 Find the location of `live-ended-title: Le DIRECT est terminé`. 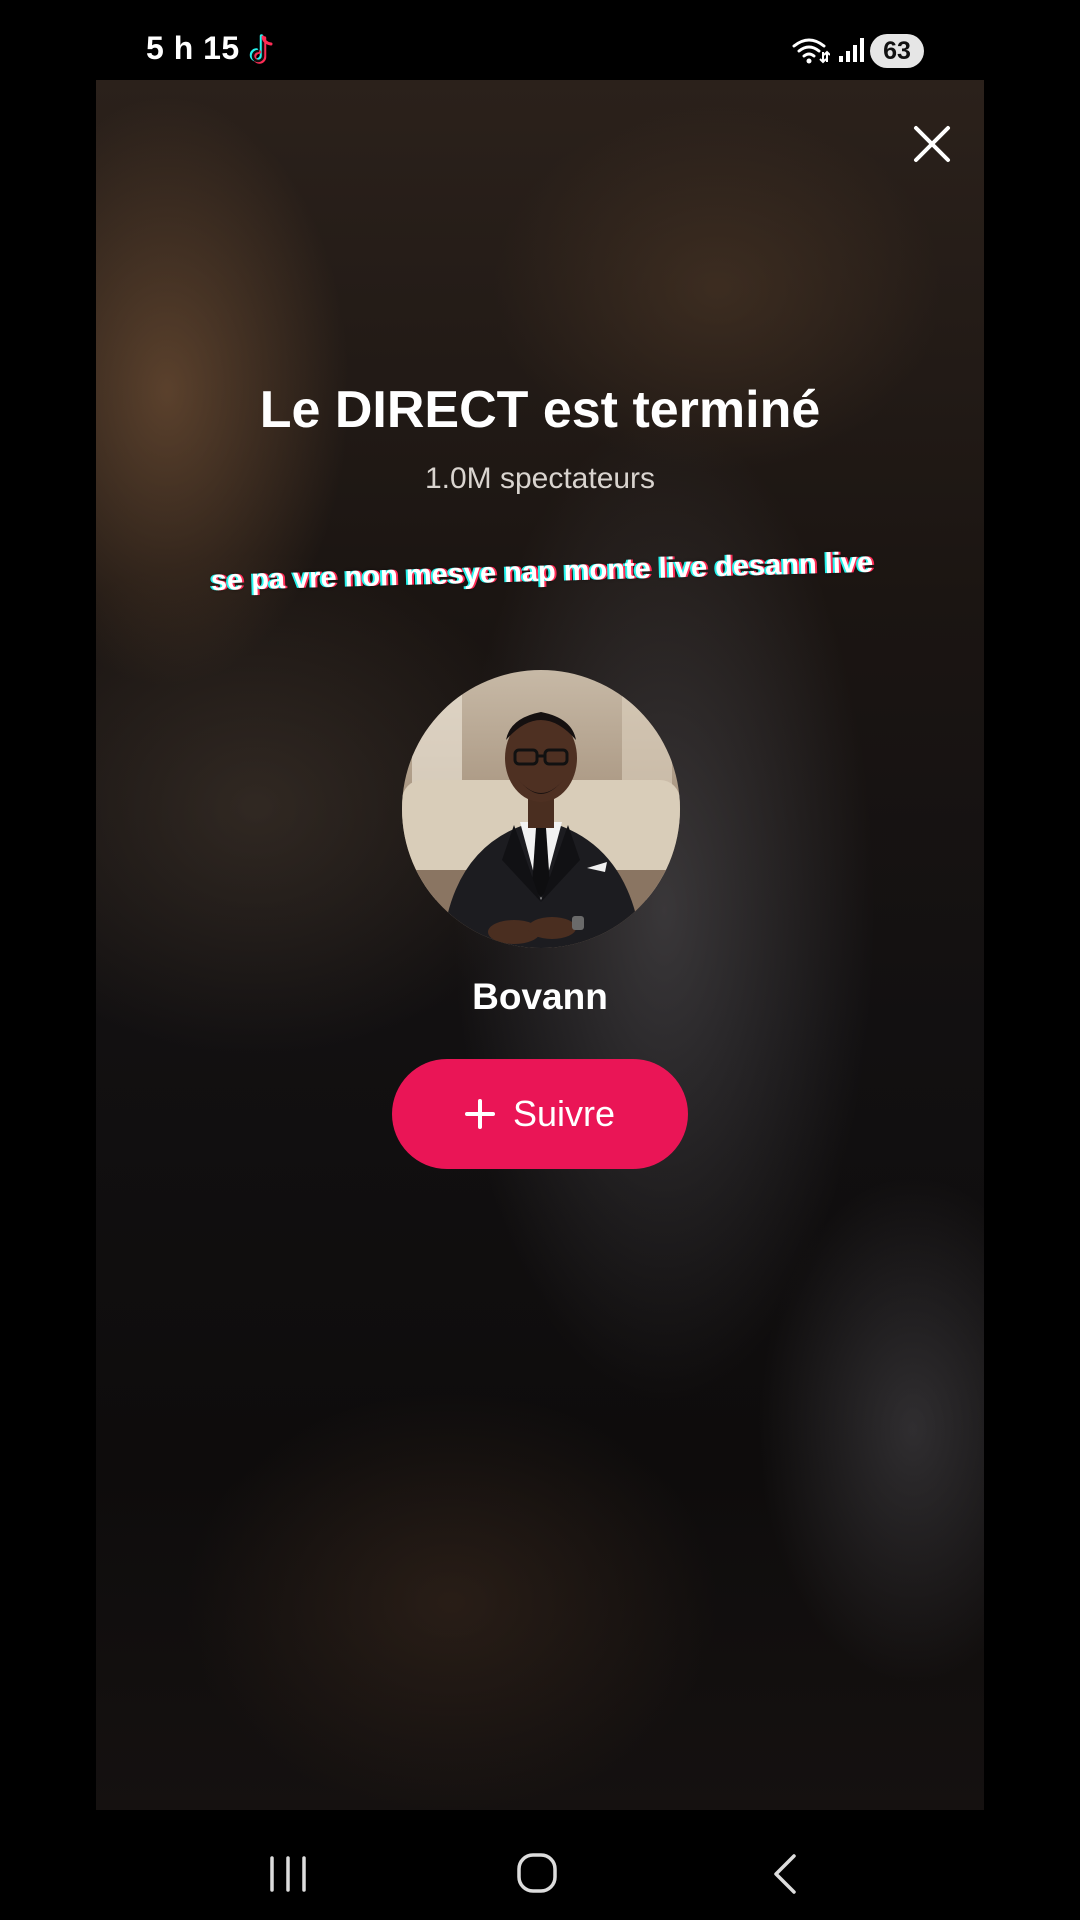

live-ended-title: Le DIRECT est terminé is located at coordinates (540, 410).